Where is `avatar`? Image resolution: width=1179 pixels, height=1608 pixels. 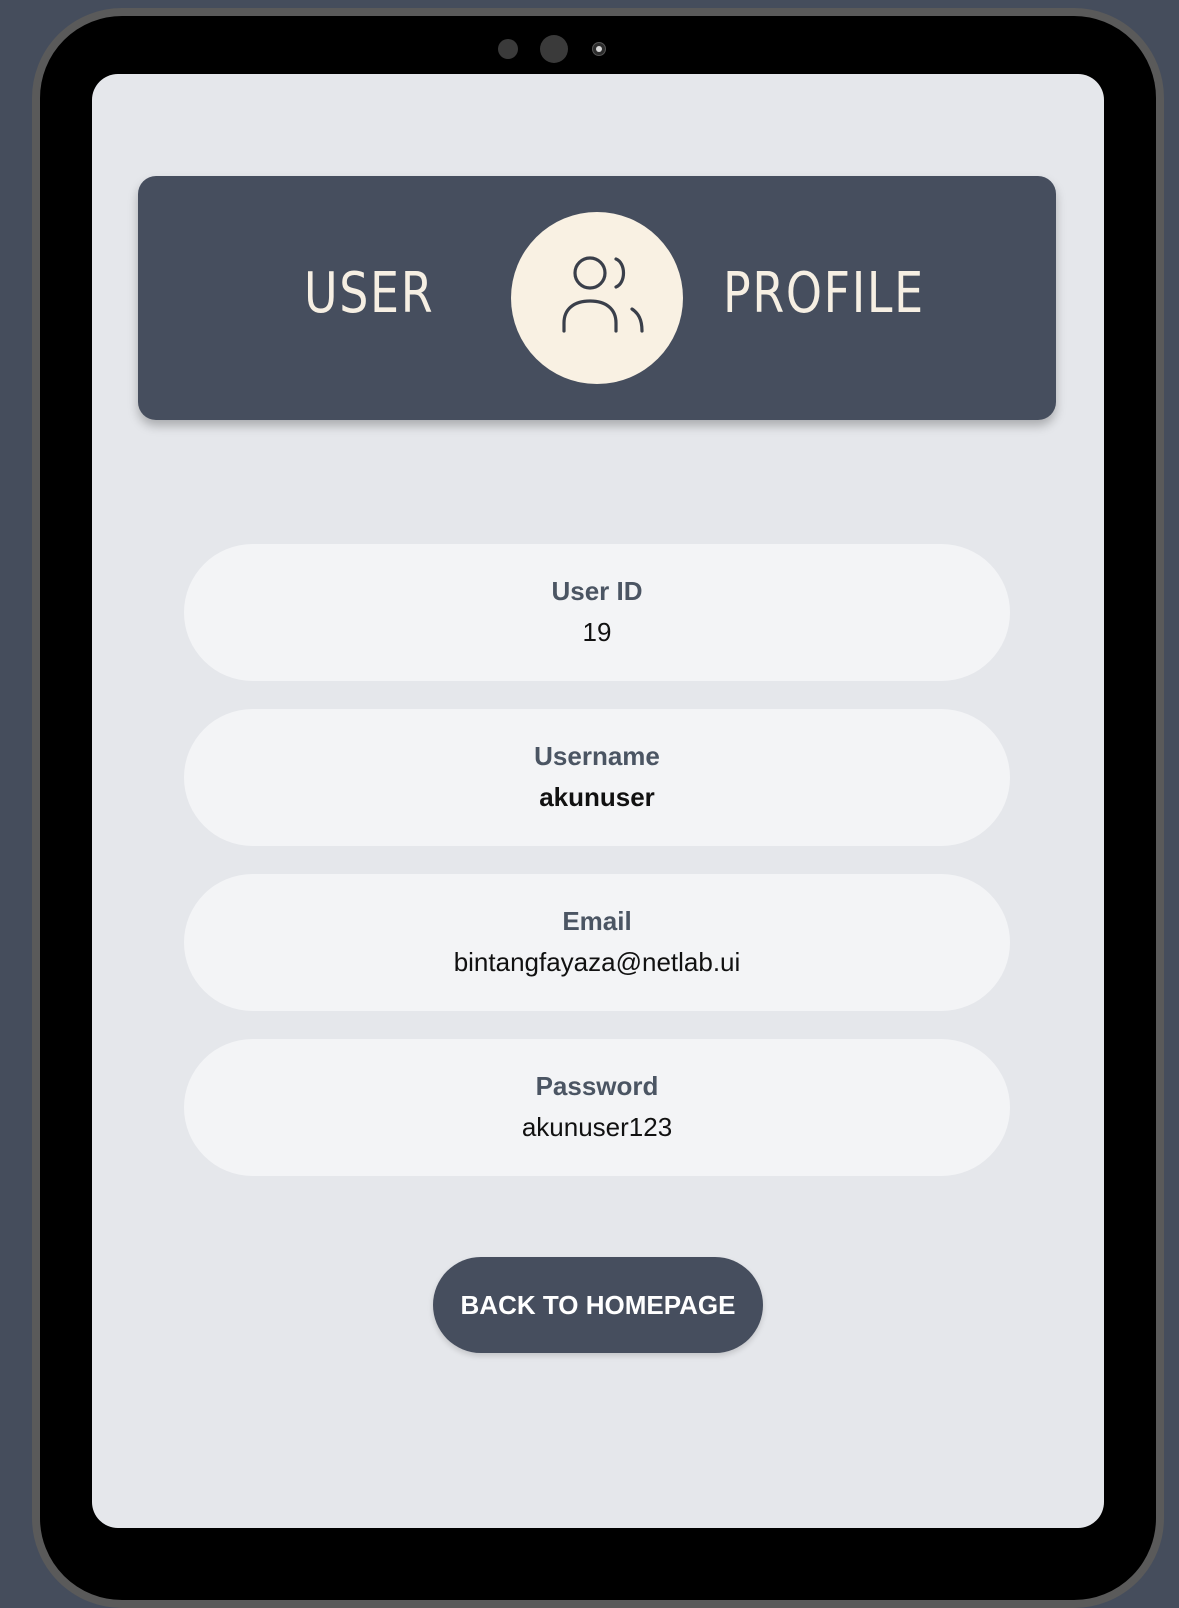
avatar is located at coordinates (597, 298).